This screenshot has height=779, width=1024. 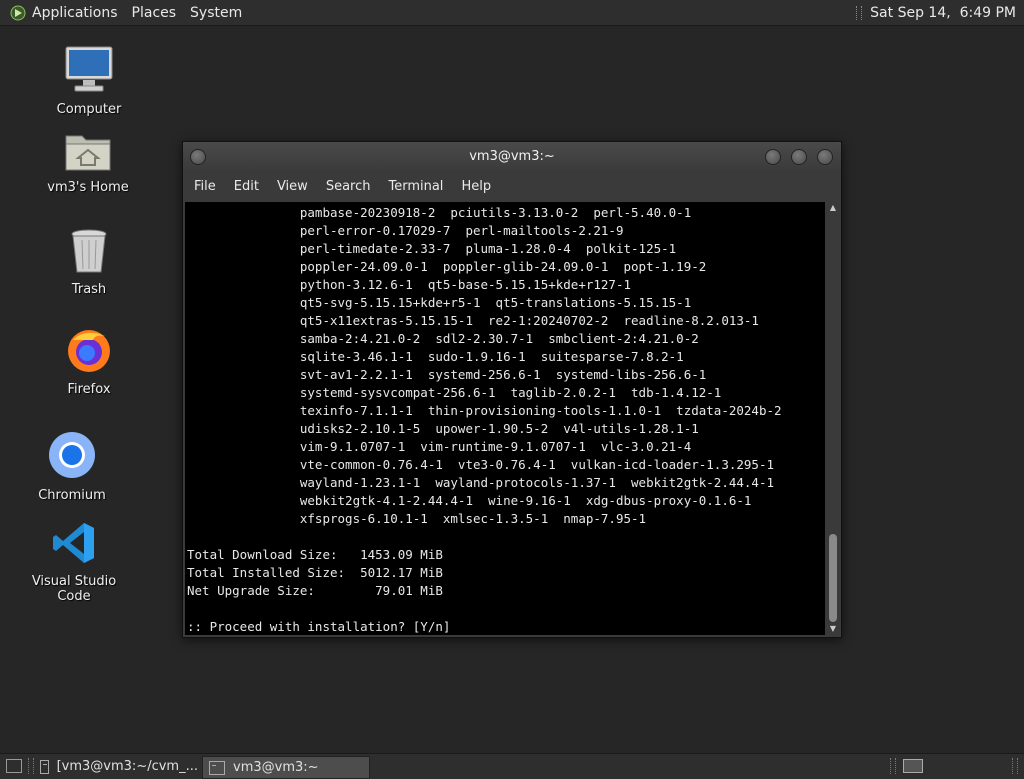 What do you see at coordinates (75, 13) in the screenshot?
I see `applications-menu: Applications` at bounding box center [75, 13].